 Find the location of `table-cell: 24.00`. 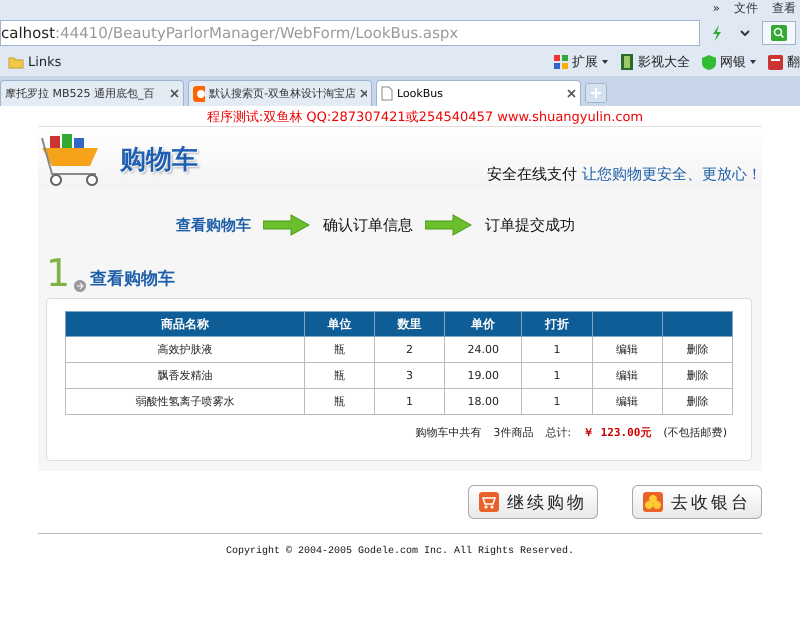

table-cell: 24.00 is located at coordinates (483, 349).